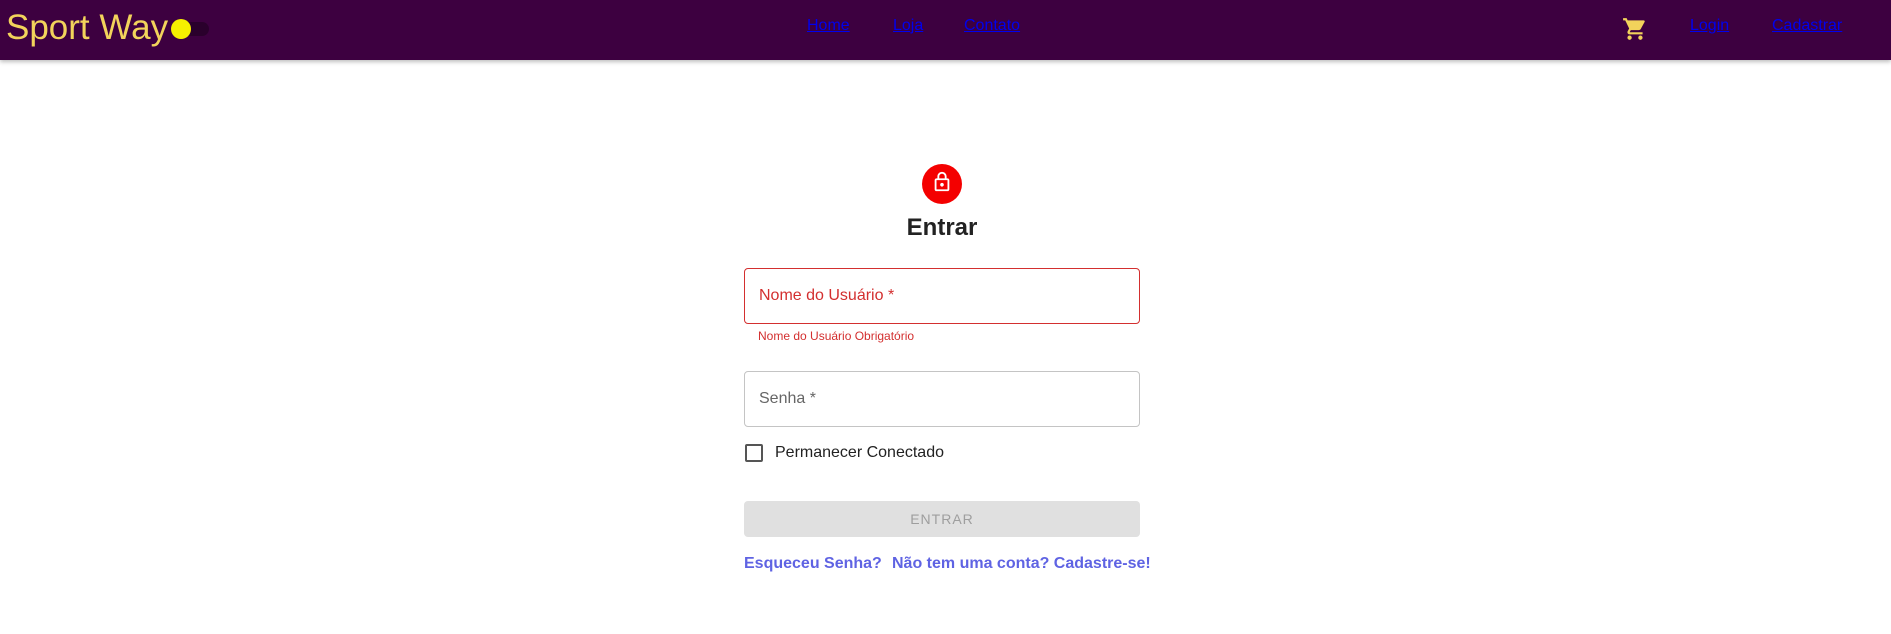  I want to click on remember-checkbox, so click(754, 453).